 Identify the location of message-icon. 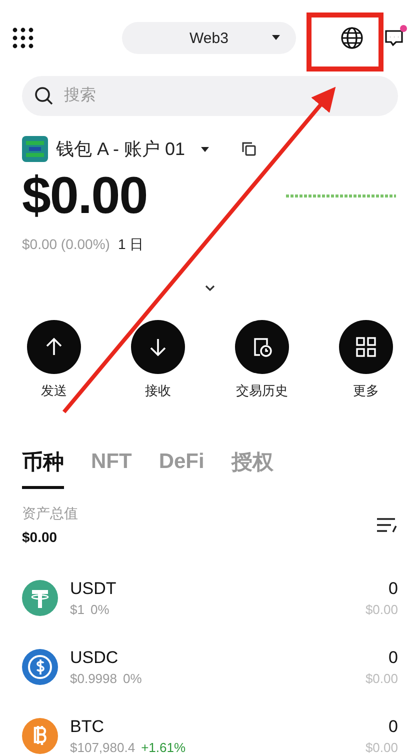
(394, 38).